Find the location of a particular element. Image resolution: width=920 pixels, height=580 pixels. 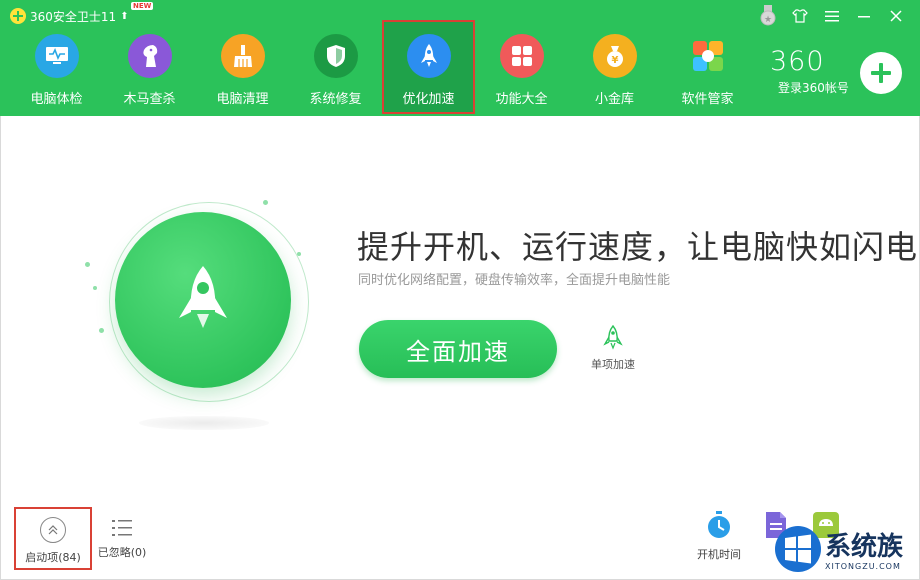

chevron-up-icon is located at coordinates (53, 530).